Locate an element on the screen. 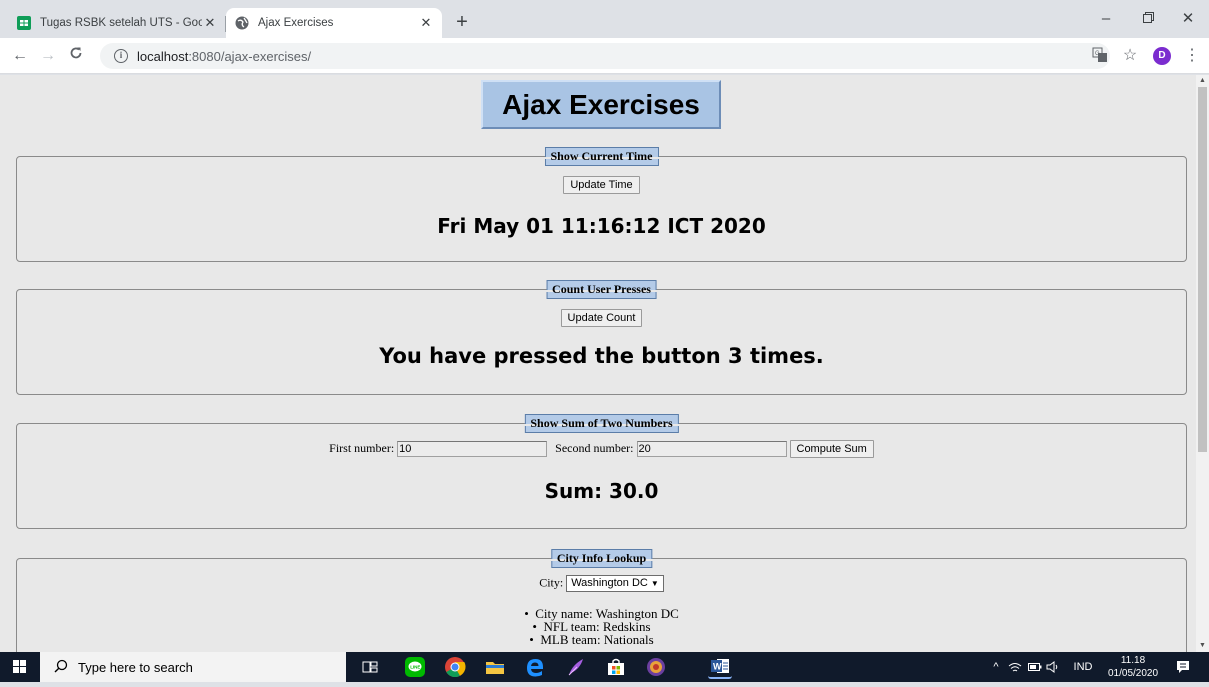 The image size is (1209, 687). svg-text: W is located at coordinates (717, 667).